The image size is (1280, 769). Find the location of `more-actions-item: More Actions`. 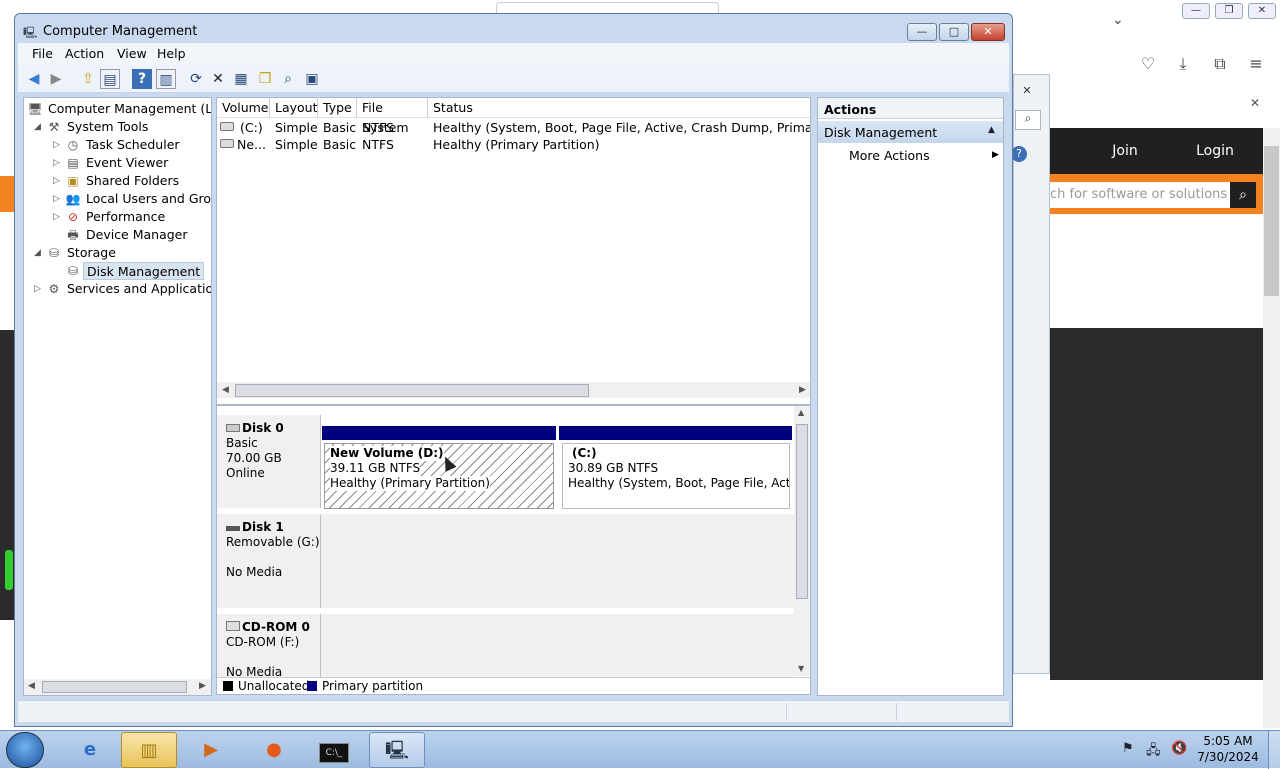

more-actions-item: More Actions is located at coordinates (889, 155).